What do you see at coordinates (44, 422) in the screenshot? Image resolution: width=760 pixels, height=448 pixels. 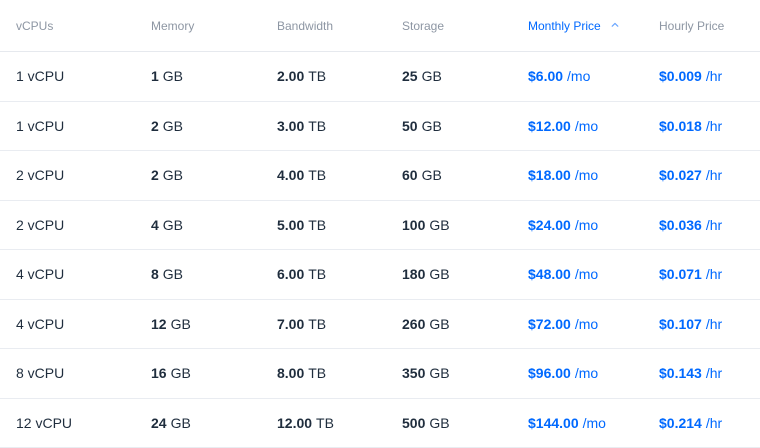 I see `cell-vcpus: 12 vCPU` at bounding box center [44, 422].